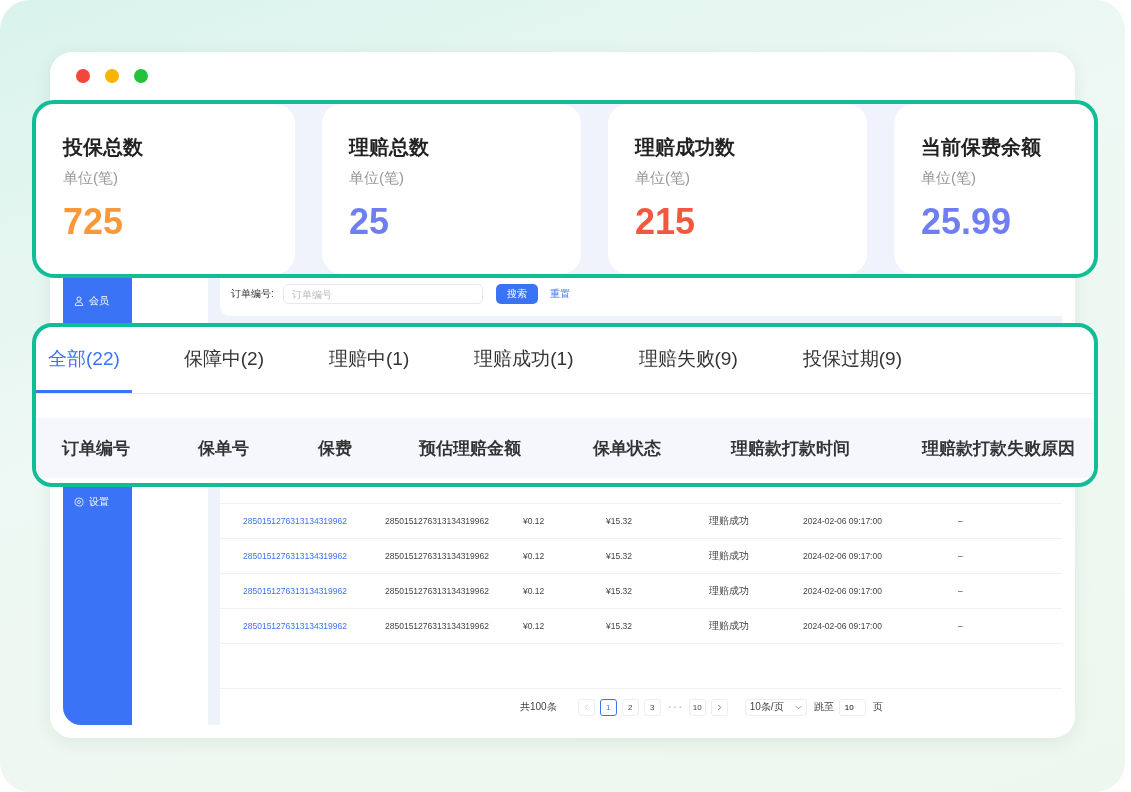 This screenshot has height=792, width=1131. What do you see at coordinates (96, 448) in the screenshot?
I see `column-header: 订单编号` at bounding box center [96, 448].